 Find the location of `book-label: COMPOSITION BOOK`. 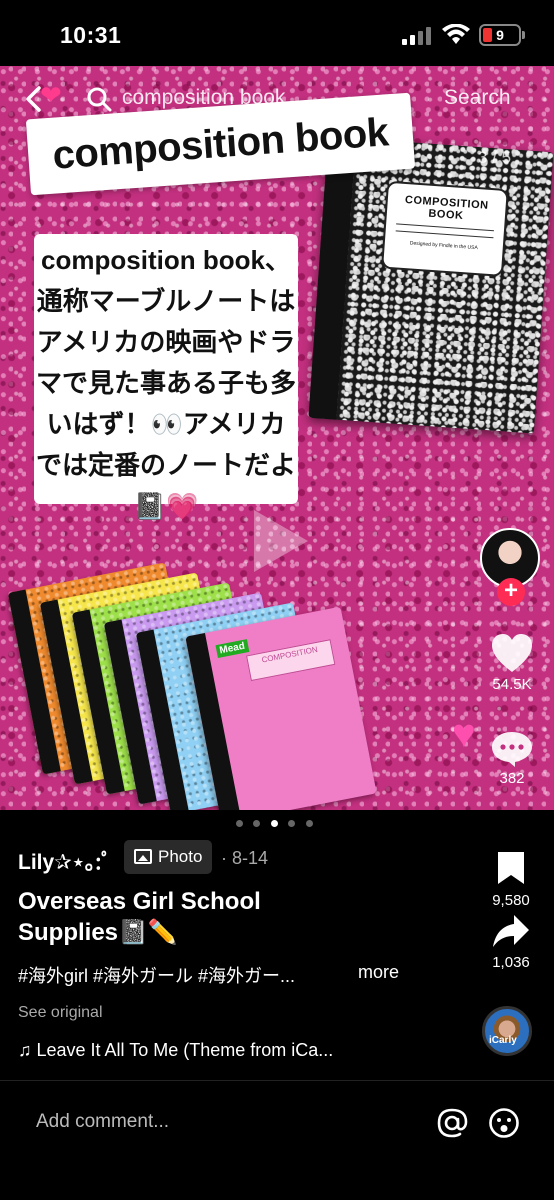

book-label: COMPOSITION BOOK is located at coordinates (446, 208).